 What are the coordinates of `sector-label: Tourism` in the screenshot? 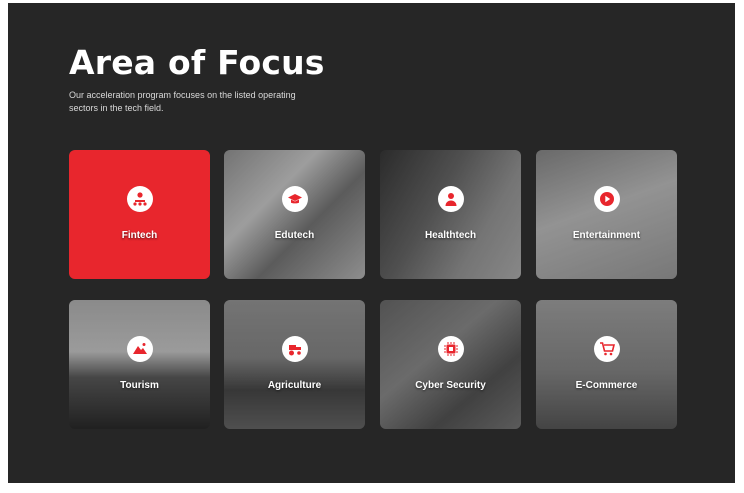 It's located at (139, 385).